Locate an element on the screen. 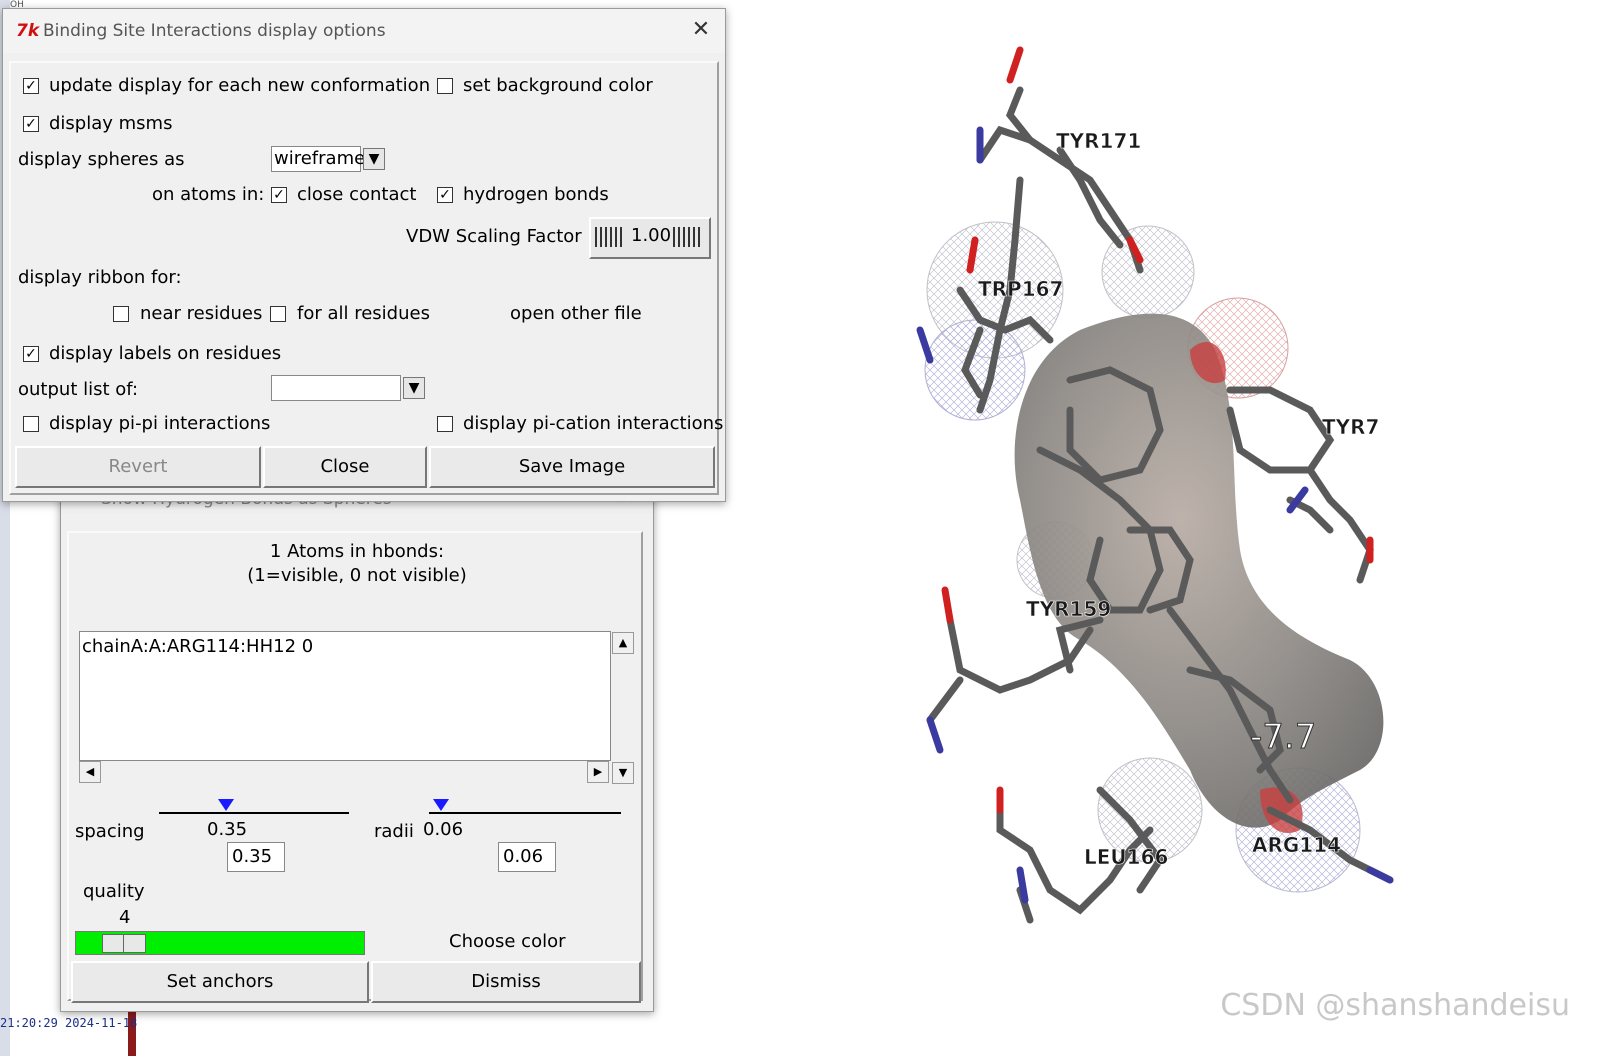  scroll-right-icon: ▶ is located at coordinates (598, 772).